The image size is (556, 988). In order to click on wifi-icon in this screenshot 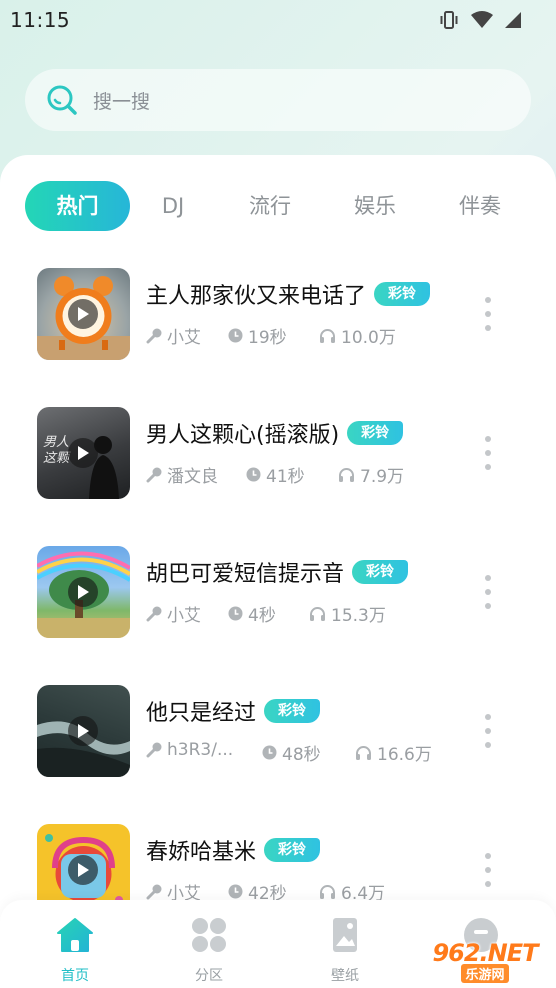, I will do `click(482, 19)`.